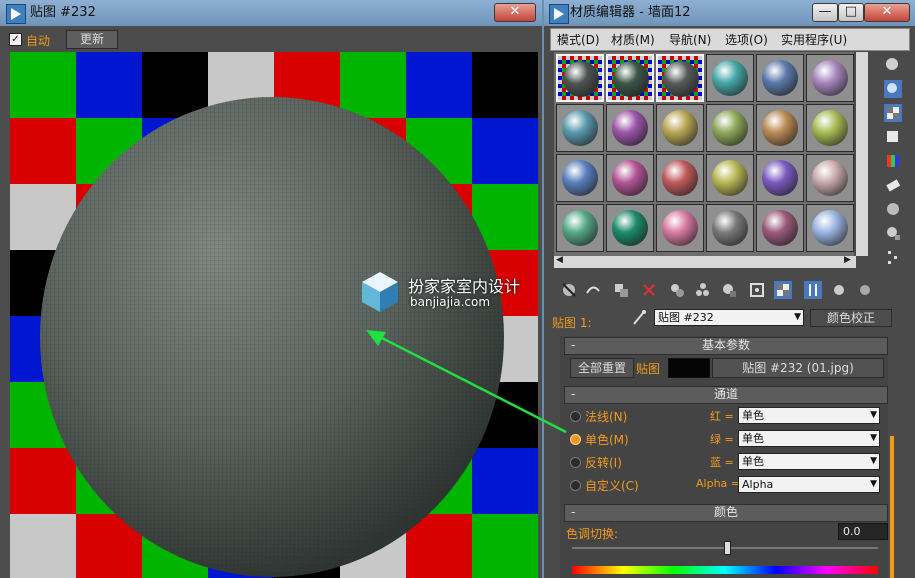 The height and width of the screenshot is (578, 915). Describe the element at coordinates (472, 384) in the screenshot. I see `annotation-arrow-line` at that location.